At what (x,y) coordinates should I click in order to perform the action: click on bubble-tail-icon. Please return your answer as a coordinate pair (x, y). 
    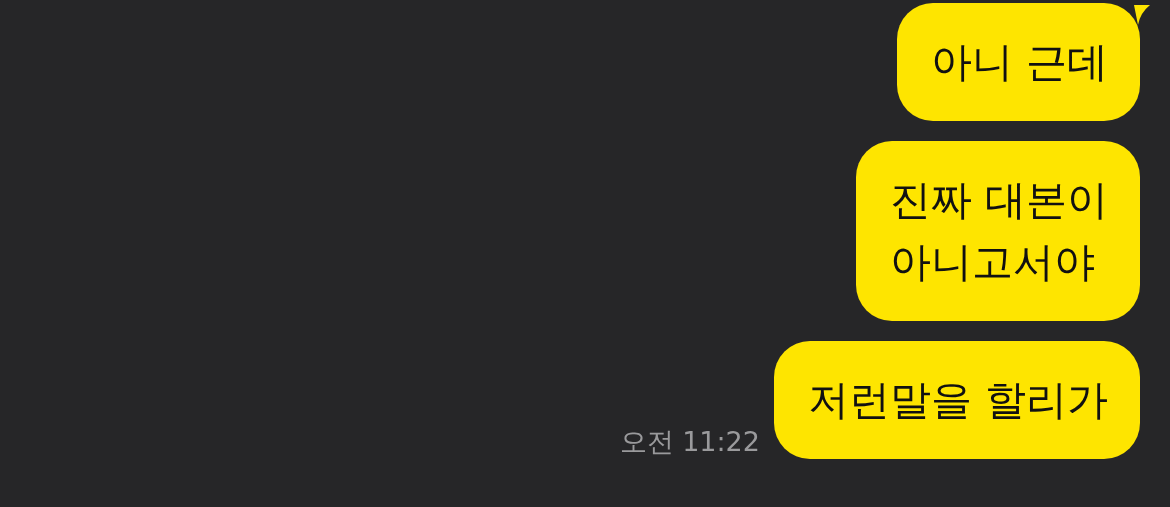
    Looking at the image, I should click on (1142, 15).